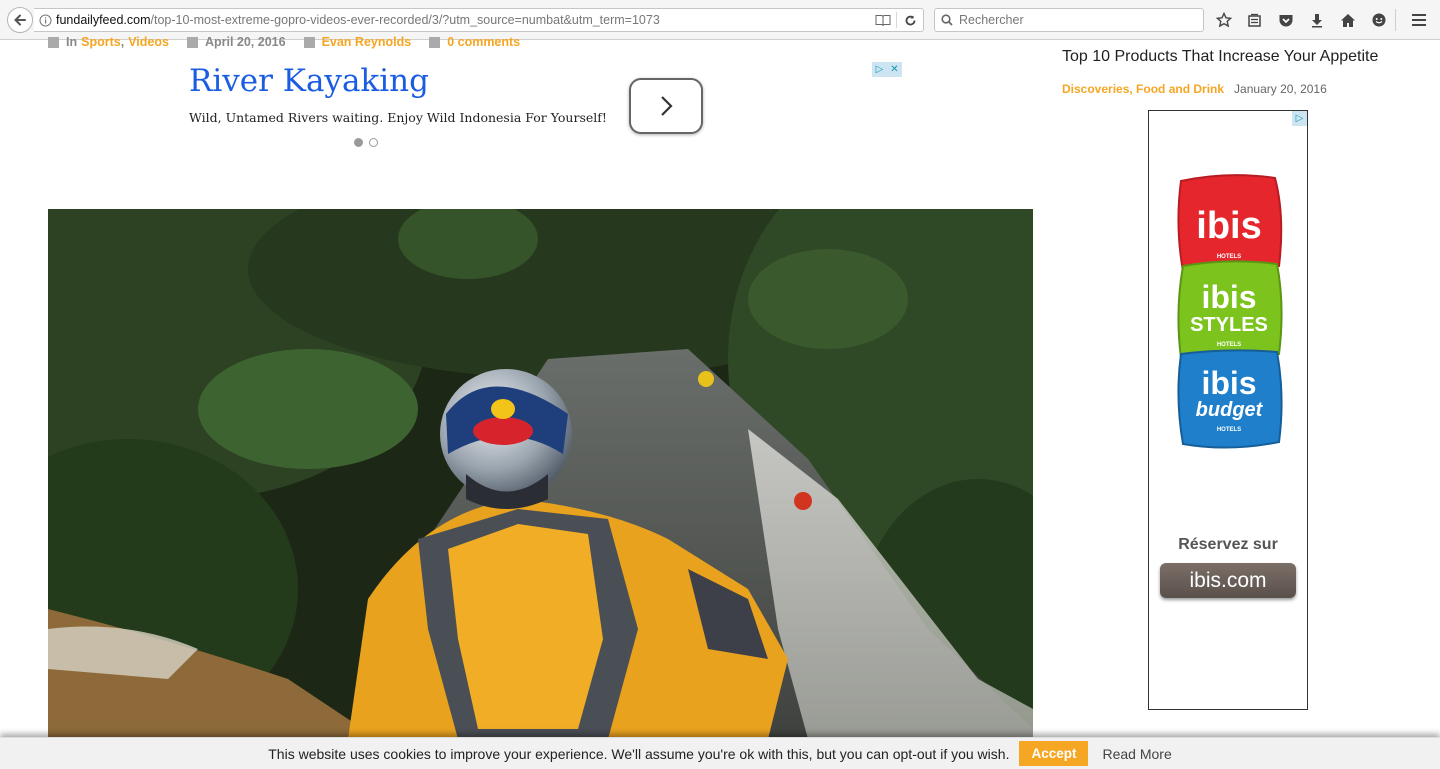 The image size is (1440, 769). I want to click on comment-icon, so click(435, 42).